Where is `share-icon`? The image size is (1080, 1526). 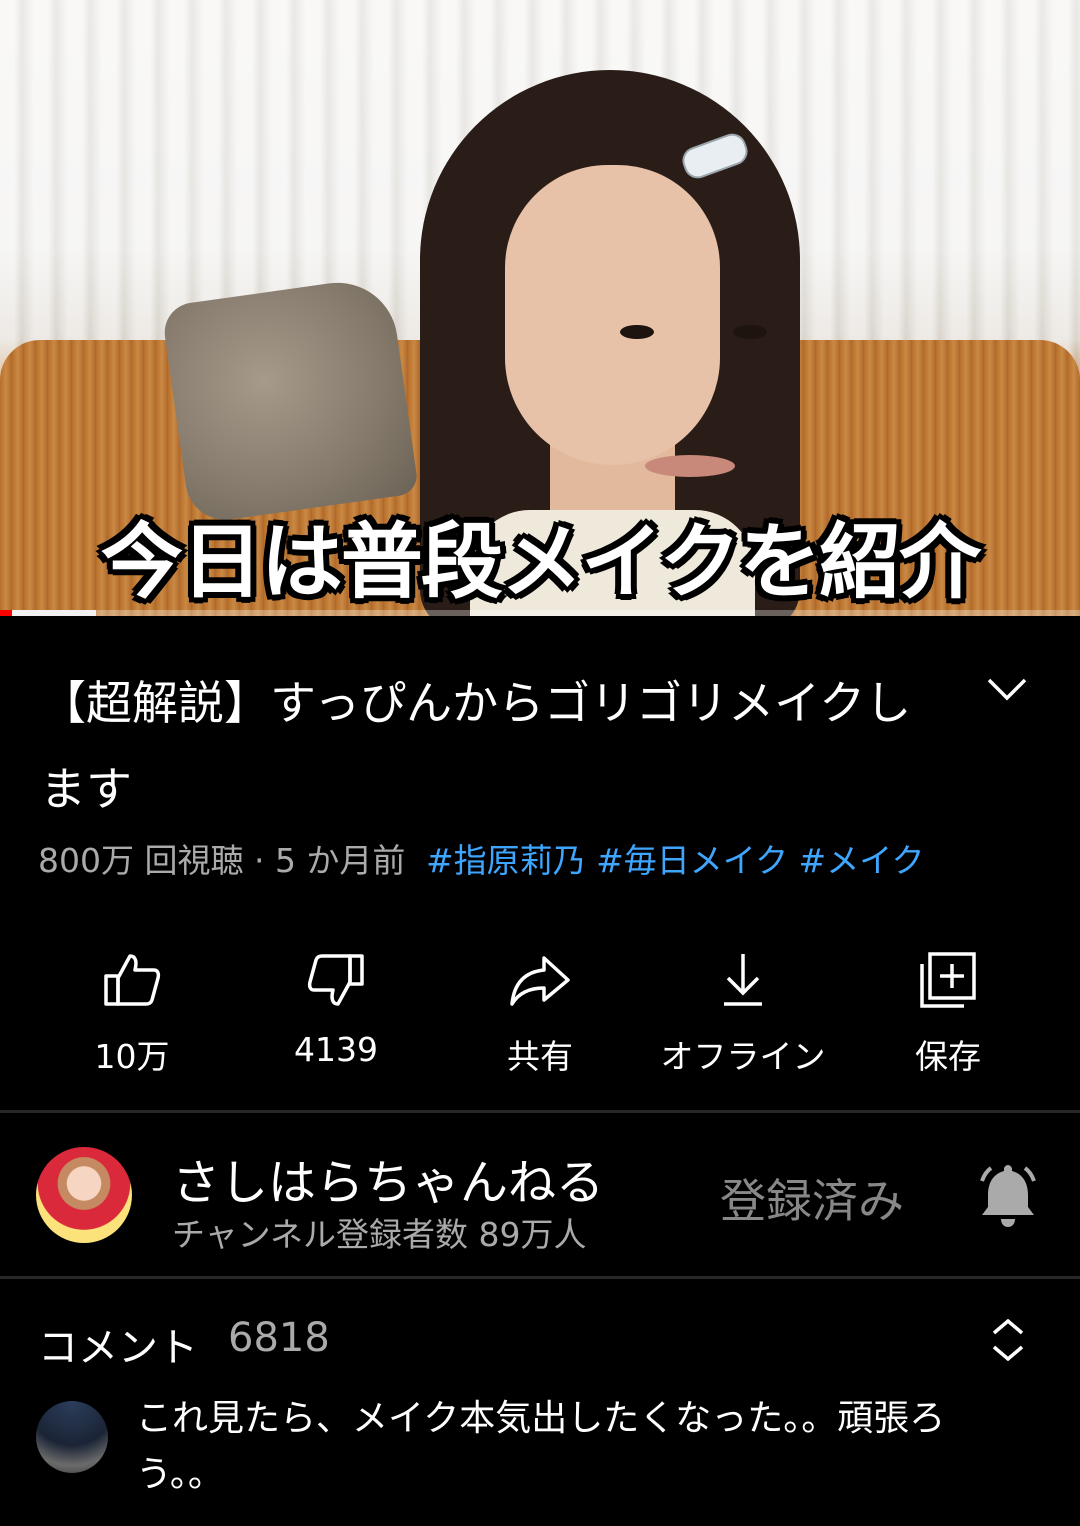 share-icon is located at coordinates (540, 980).